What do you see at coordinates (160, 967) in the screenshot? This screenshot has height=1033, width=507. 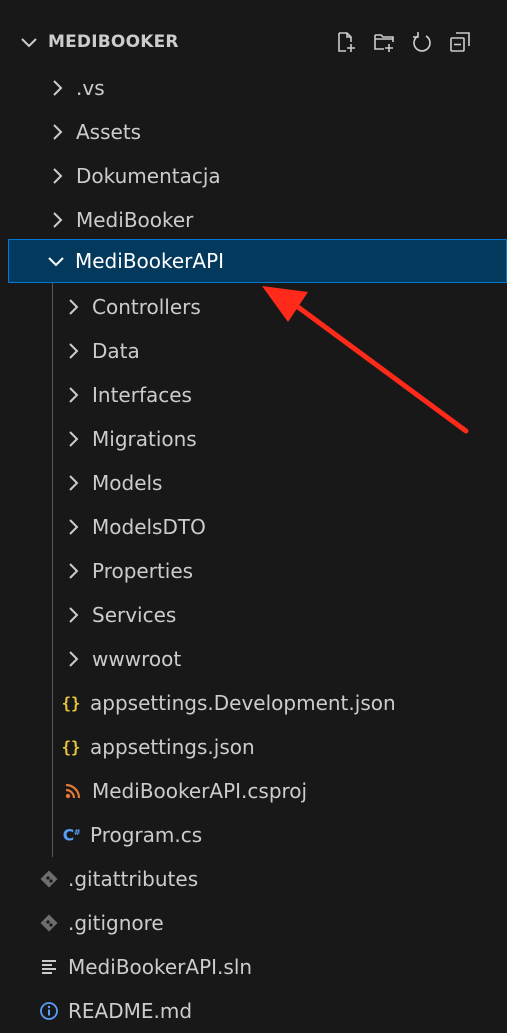 I see `tree-item-label: MediBookerAPI.sln` at bounding box center [160, 967].